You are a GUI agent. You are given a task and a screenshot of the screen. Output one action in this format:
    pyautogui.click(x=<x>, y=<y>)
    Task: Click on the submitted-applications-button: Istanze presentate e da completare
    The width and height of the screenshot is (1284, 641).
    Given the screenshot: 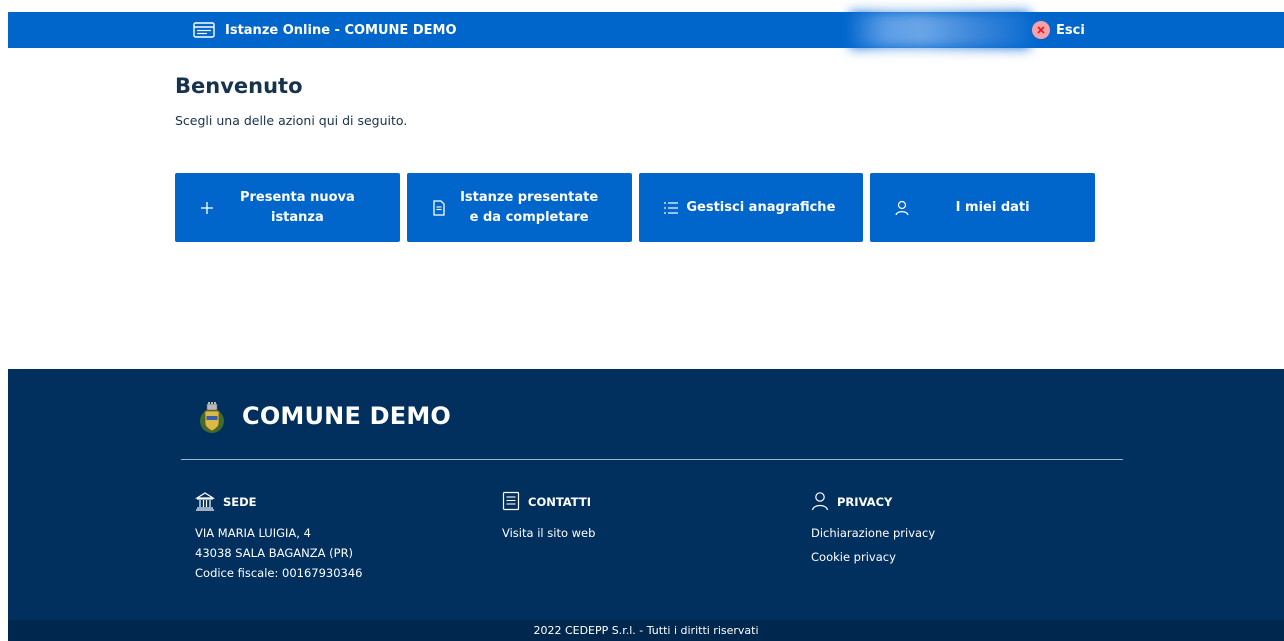 What is the action you would take?
    pyautogui.click(x=519, y=207)
    